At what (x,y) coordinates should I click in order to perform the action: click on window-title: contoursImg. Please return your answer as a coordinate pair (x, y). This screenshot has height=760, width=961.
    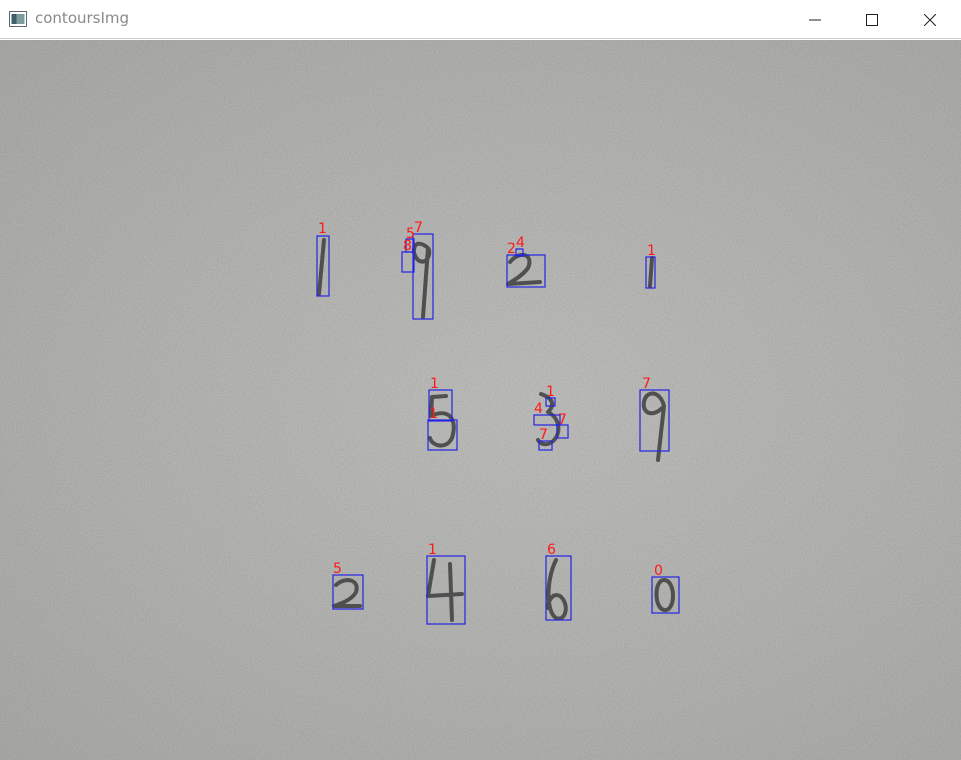
    Looking at the image, I should click on (82, 18).